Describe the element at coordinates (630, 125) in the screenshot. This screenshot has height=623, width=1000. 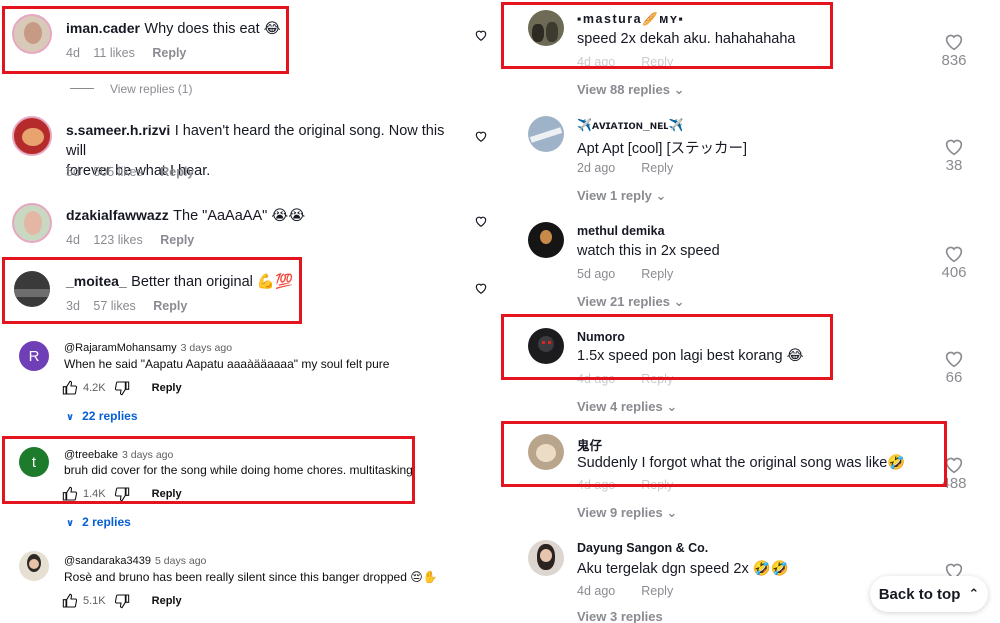
I see `comment-username: ✈️ᴀᴠɪᴀᴛɪᴏɴ_ɴᴇʟ✈️` at that location.